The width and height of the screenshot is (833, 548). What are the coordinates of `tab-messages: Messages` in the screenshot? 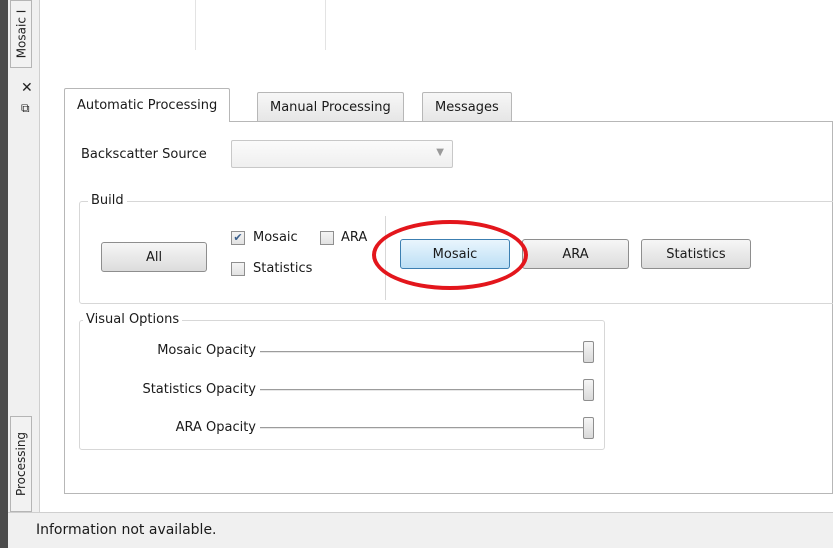 It's located at (467, 106).